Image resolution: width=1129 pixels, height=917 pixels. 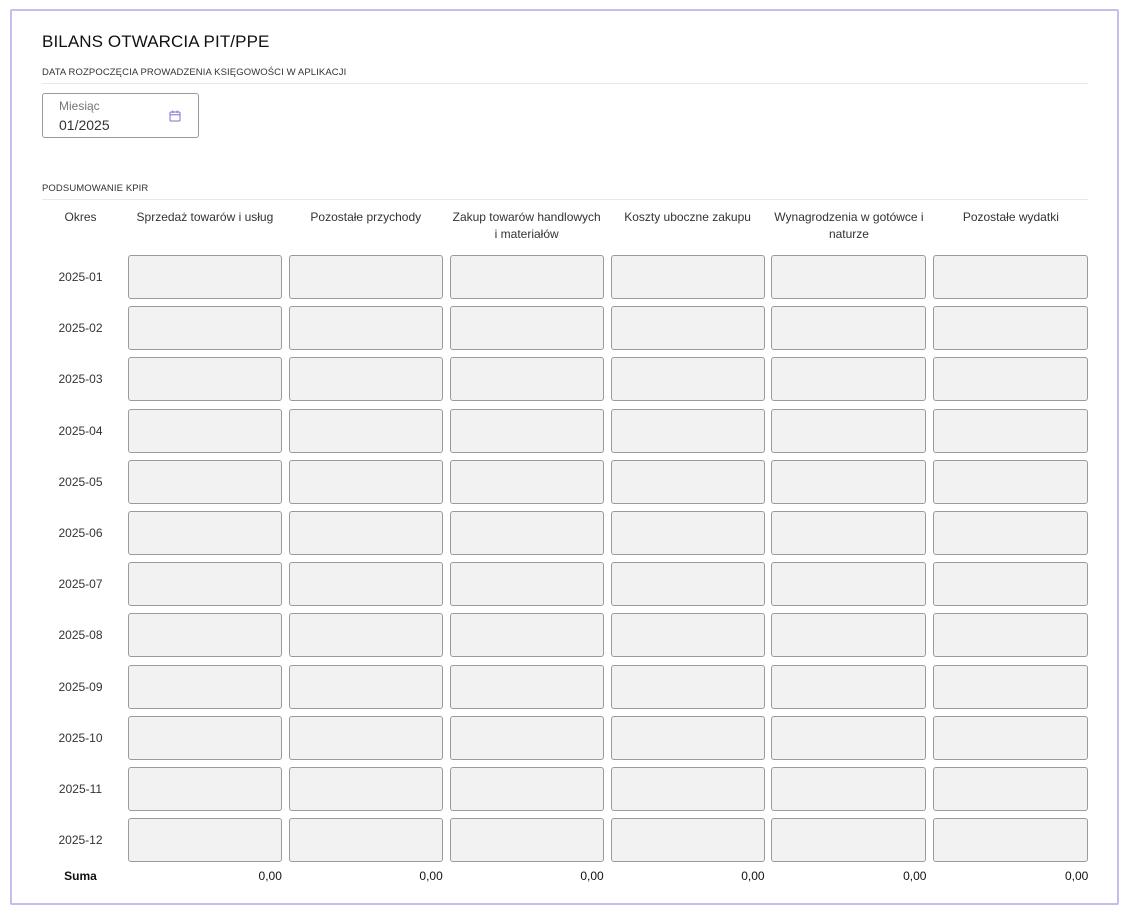 I want to click on kpir-summary-section-label: PODSUMOWANIE KPIR, so click(x=95, y=188).